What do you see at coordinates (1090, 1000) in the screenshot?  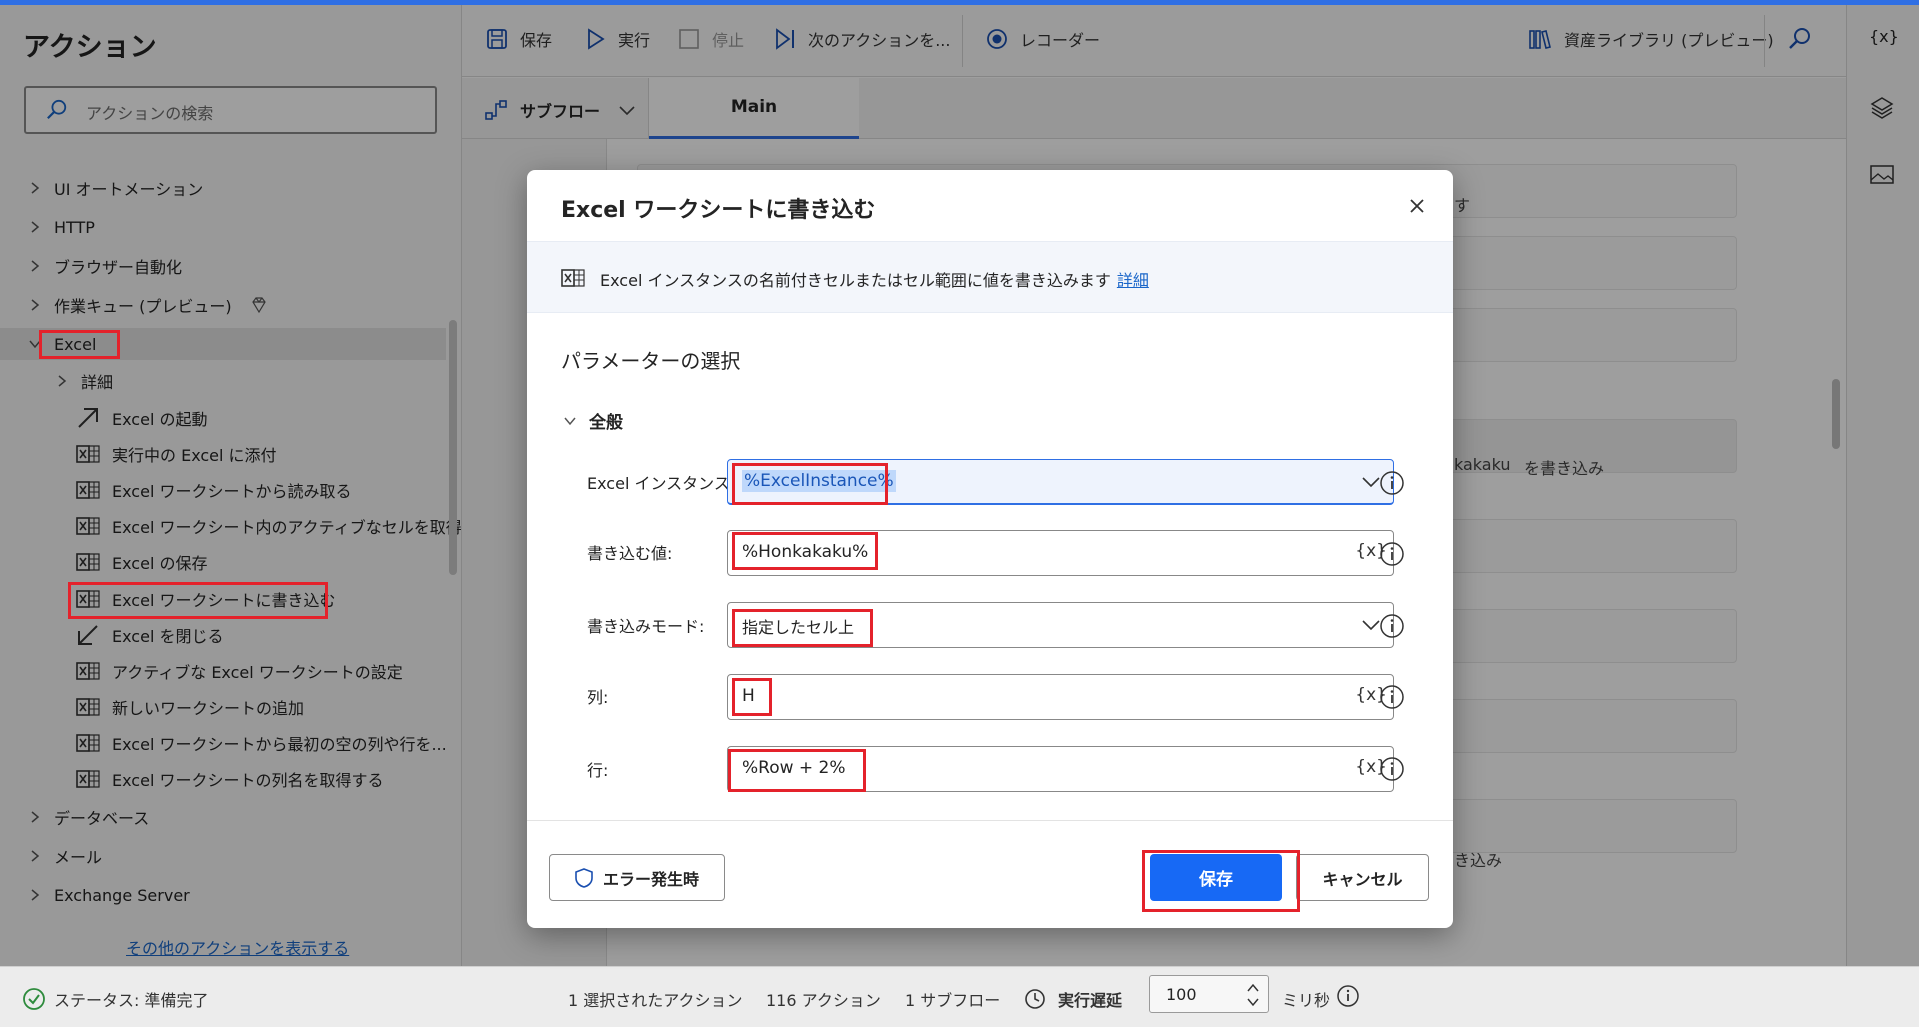 I see `delay-label-text: 実行遅延` at bounding box center [1090, 1000].